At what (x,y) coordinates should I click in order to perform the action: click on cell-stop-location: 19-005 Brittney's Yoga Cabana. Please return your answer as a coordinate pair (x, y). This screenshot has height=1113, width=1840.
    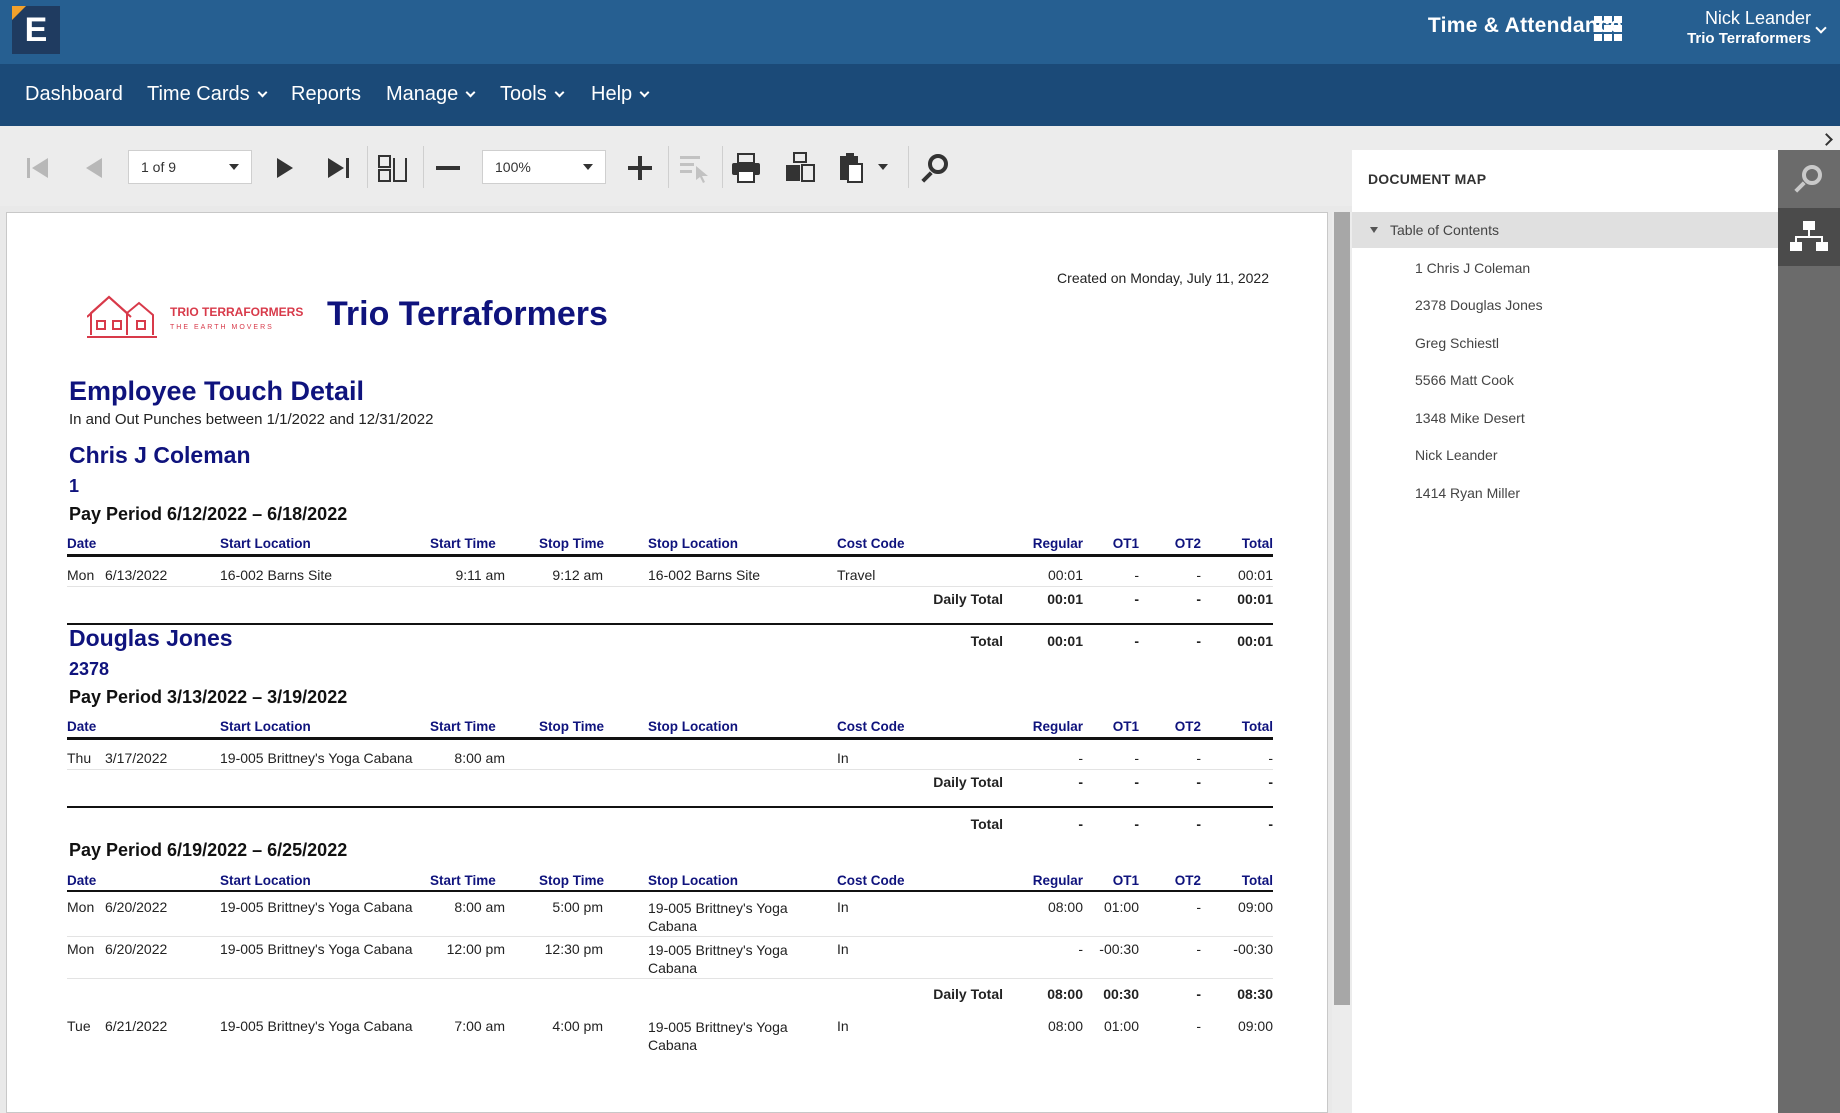
    Looking at the image, I should click on (718, 917).